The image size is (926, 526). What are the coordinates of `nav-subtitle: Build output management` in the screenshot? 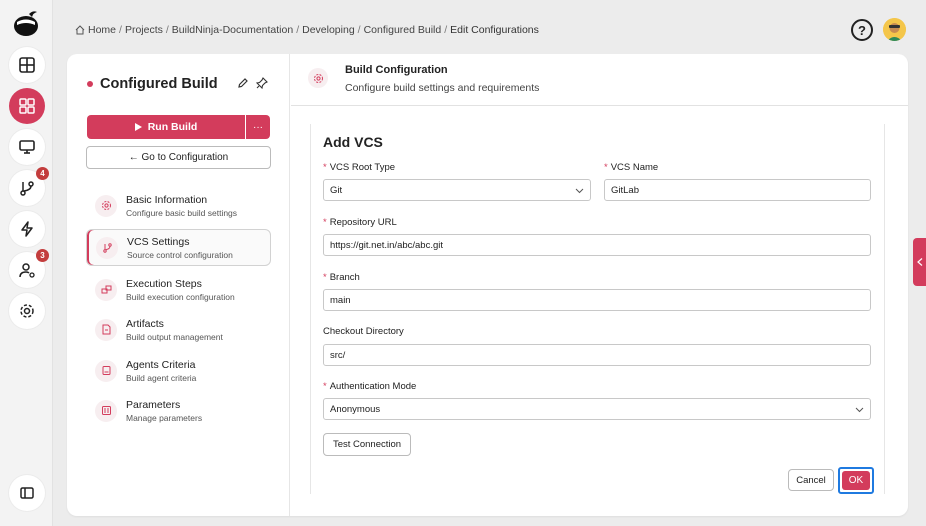 It's located at (174, 336).